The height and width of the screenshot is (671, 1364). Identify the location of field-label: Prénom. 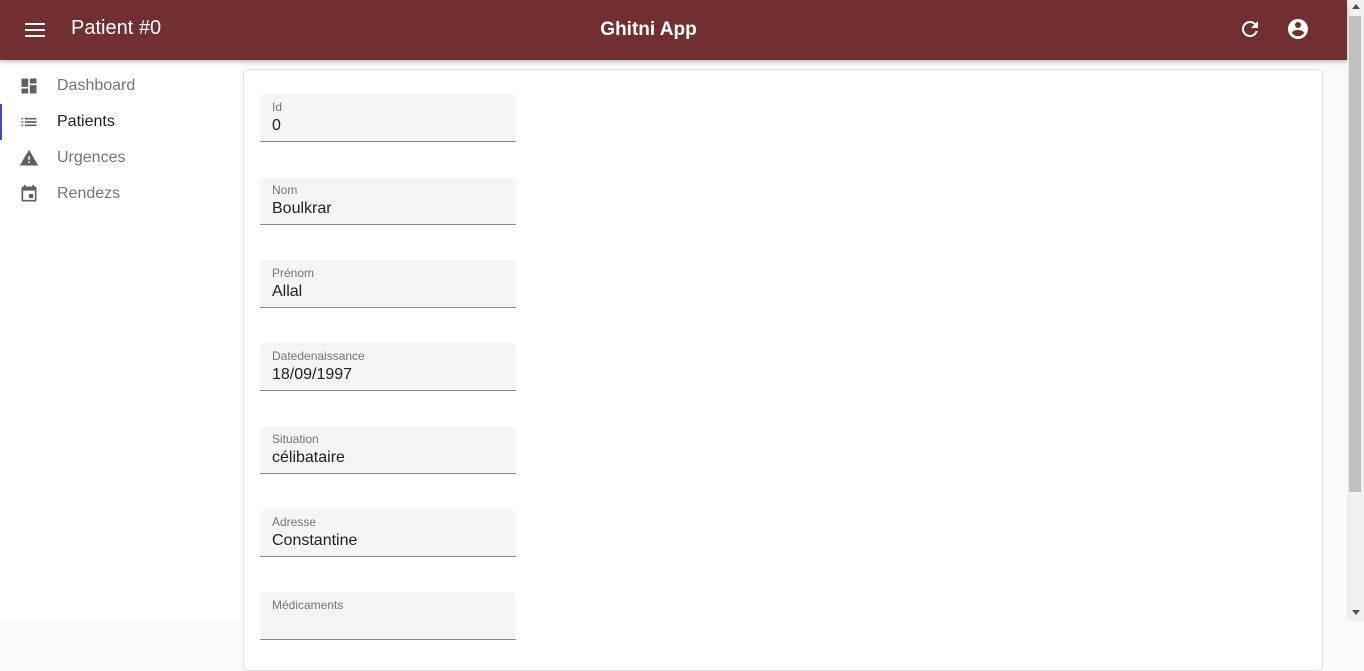
(293, 273).